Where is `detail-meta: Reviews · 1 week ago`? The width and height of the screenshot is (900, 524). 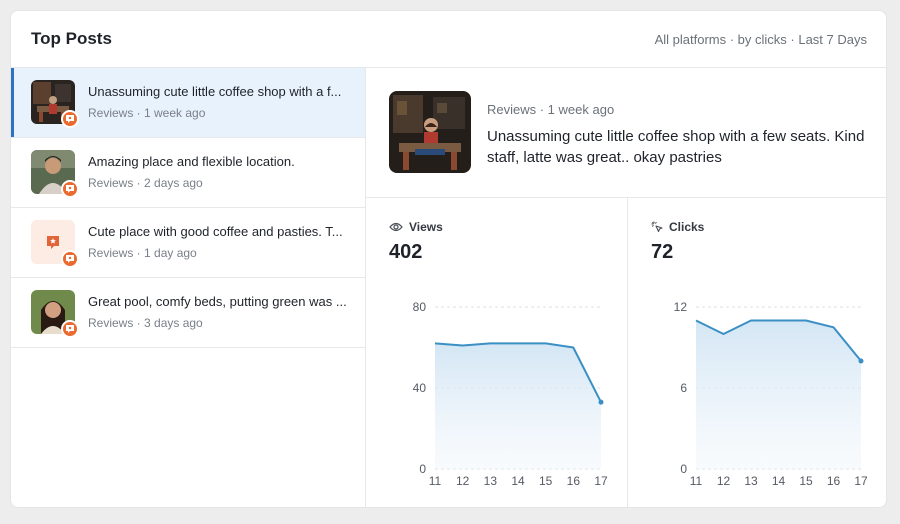 detail-meta: Reviews · 1 week ago is located at coordinates (551, 109).